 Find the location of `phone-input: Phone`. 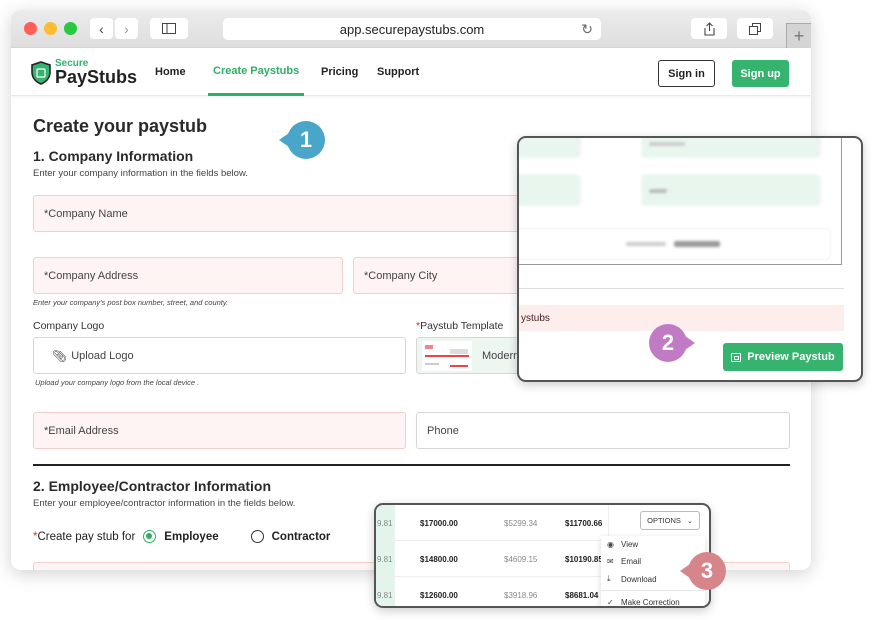

phone-input: Phone is located at coordinates (603, 430).